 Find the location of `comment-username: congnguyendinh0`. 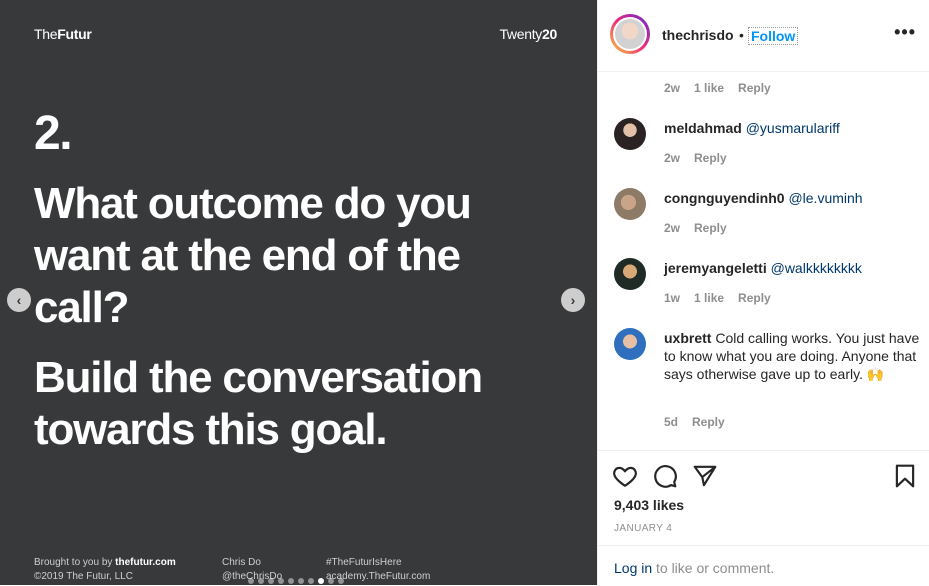

comment-username: congnguyendinh0 is located at coordinates (724, 198).